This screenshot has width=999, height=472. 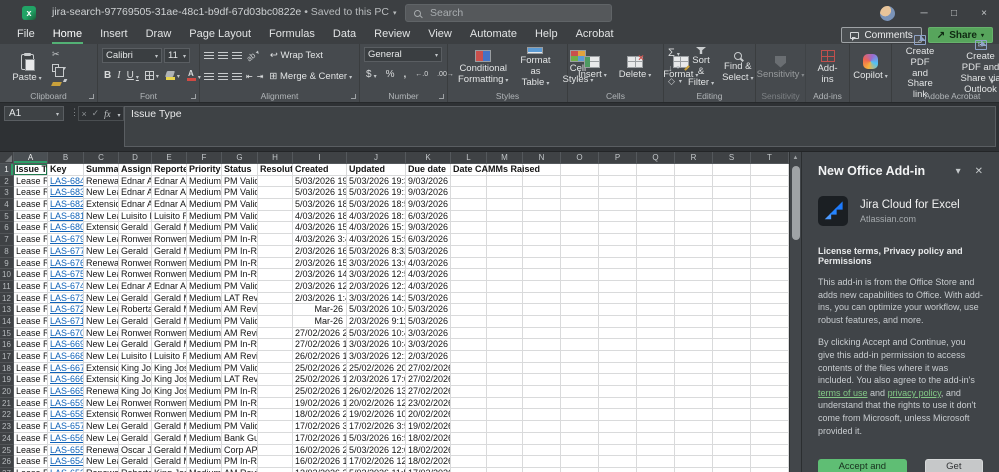 What do you see at coordinates (101, 228) in the screenshot?
I see `cell-C6: Extension` at bounding box center [101, 228].